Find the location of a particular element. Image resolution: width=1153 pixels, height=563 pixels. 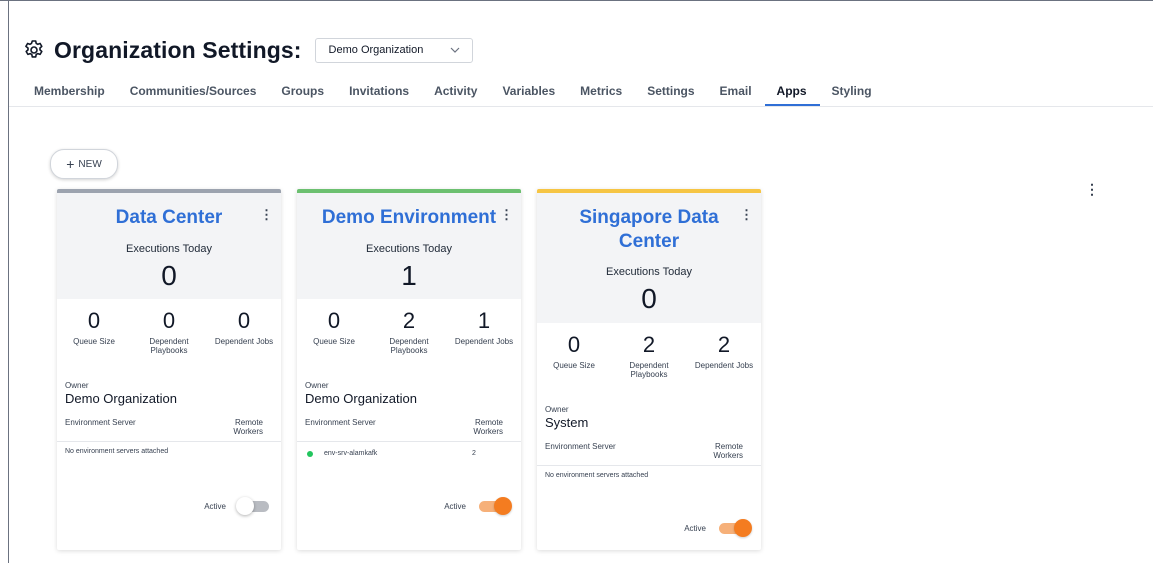

tab-email: Email is located at coordinates (736, 92).